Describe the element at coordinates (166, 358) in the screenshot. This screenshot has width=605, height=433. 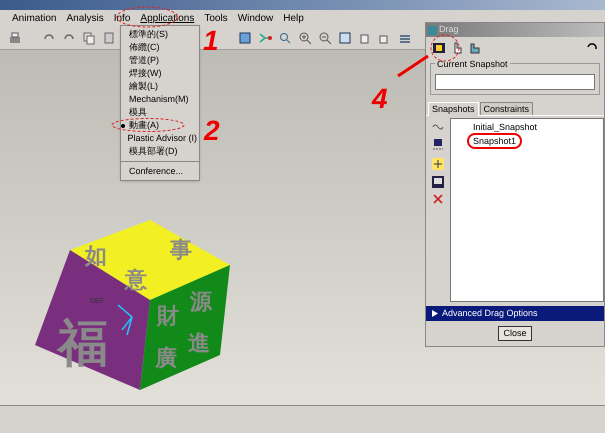
I see `character-glyph: 廣` at that location.